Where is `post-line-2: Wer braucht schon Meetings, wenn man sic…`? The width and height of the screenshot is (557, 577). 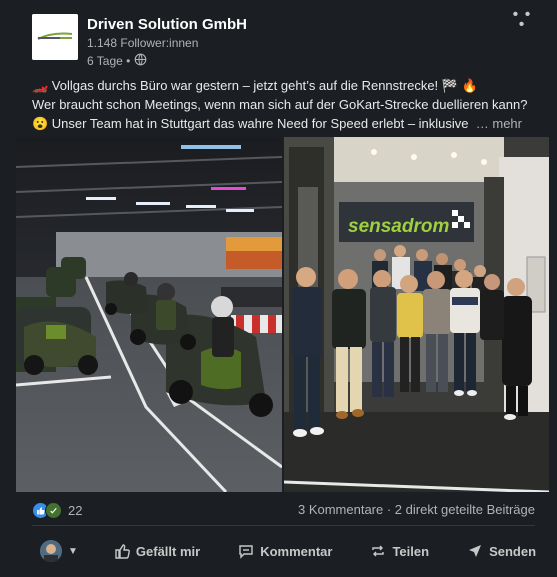 post-line-2: Wer braucht schon Meetings, wenn man sic… is located at coordinates (280, 104).